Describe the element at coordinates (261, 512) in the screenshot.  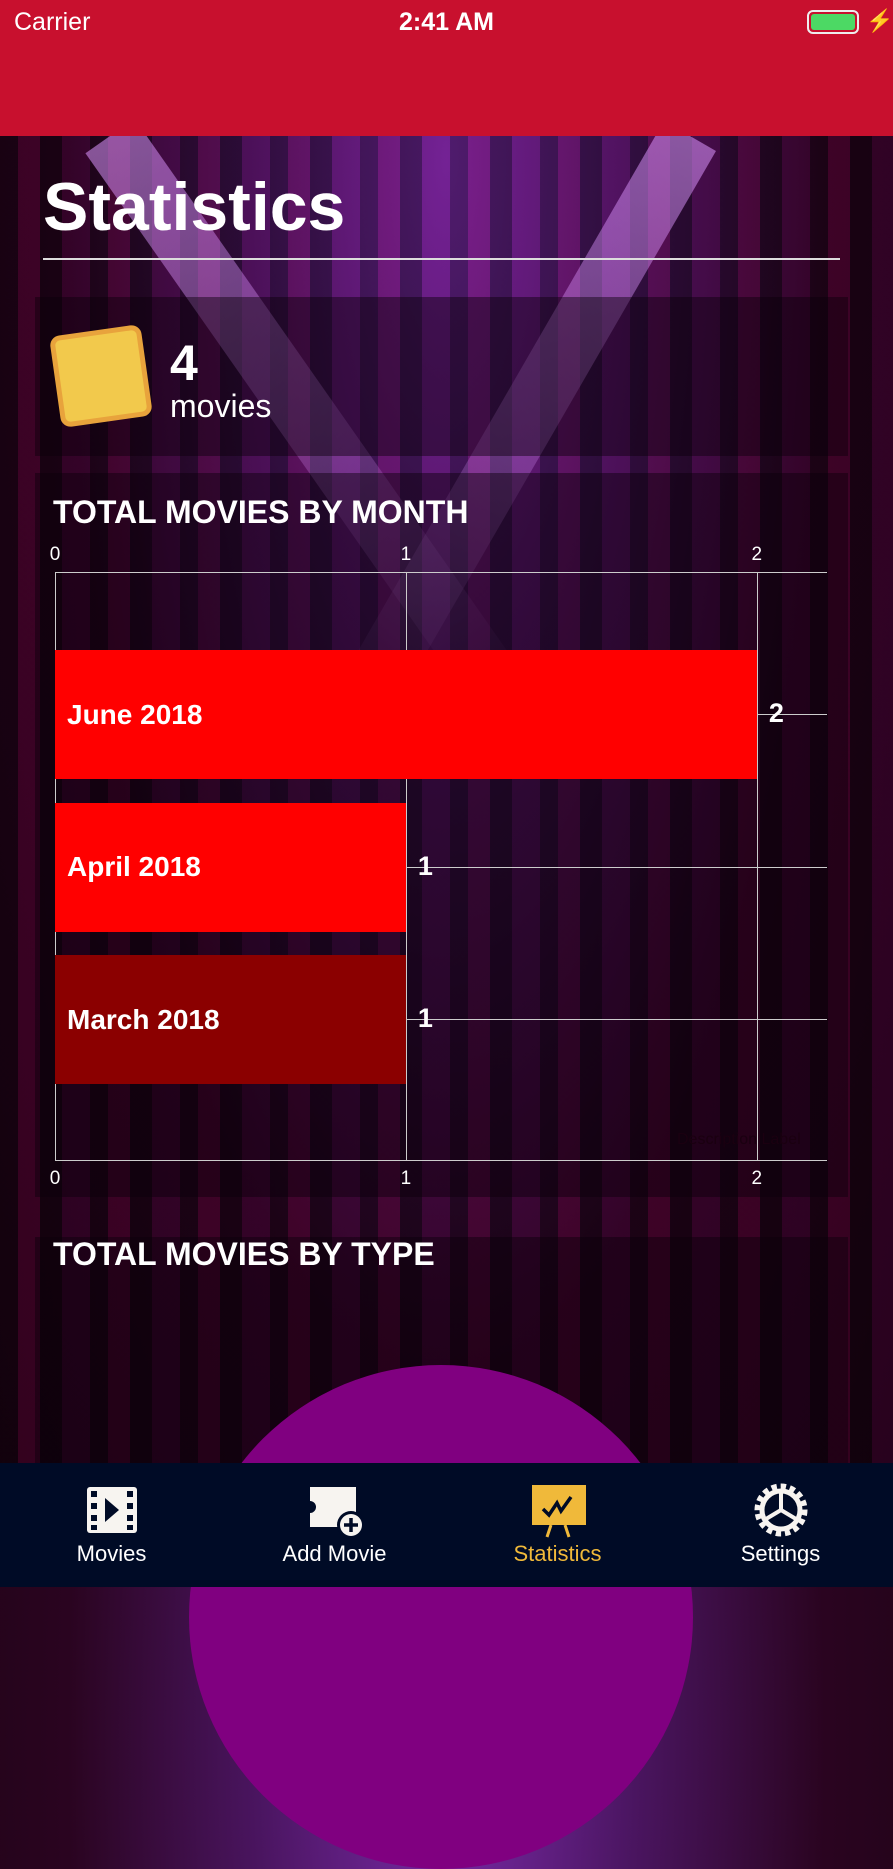
I see `month-section-title: TOTAL MOVIES BY MONTH` at that location.